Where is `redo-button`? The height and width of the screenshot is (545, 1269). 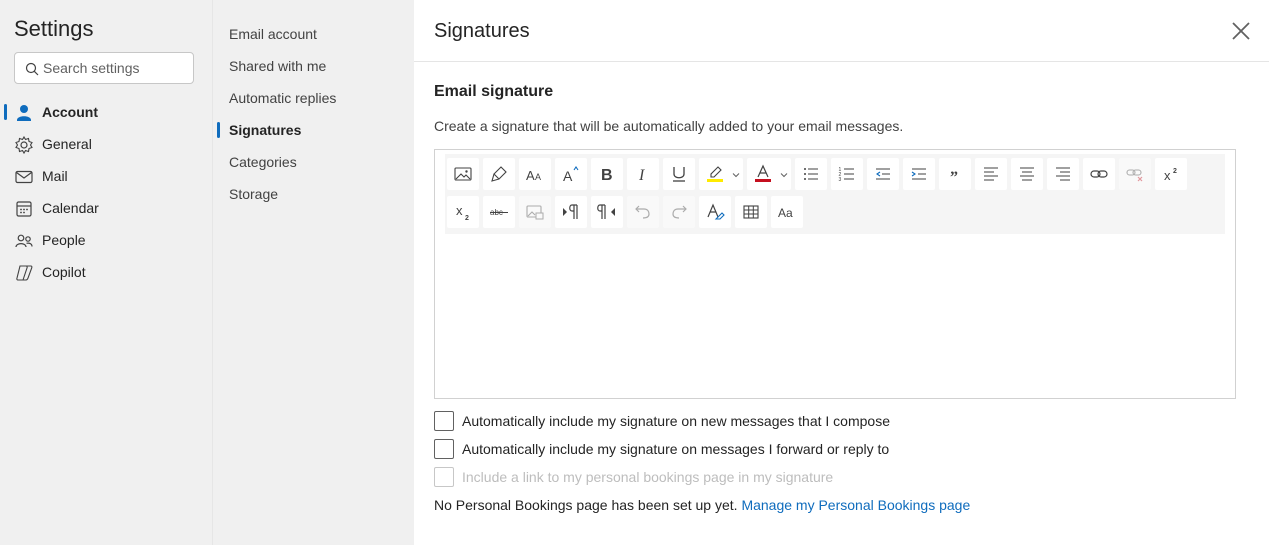
redo-button is located at coordinates (679, 212).